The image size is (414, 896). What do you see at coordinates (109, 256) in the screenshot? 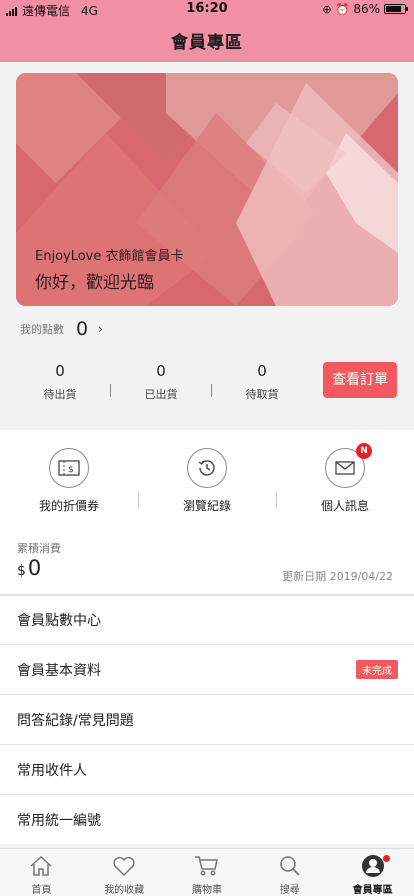
I see `card-subtitle: EnjoyLove 衣飾館會員卡` at bounding box center [109, 256].